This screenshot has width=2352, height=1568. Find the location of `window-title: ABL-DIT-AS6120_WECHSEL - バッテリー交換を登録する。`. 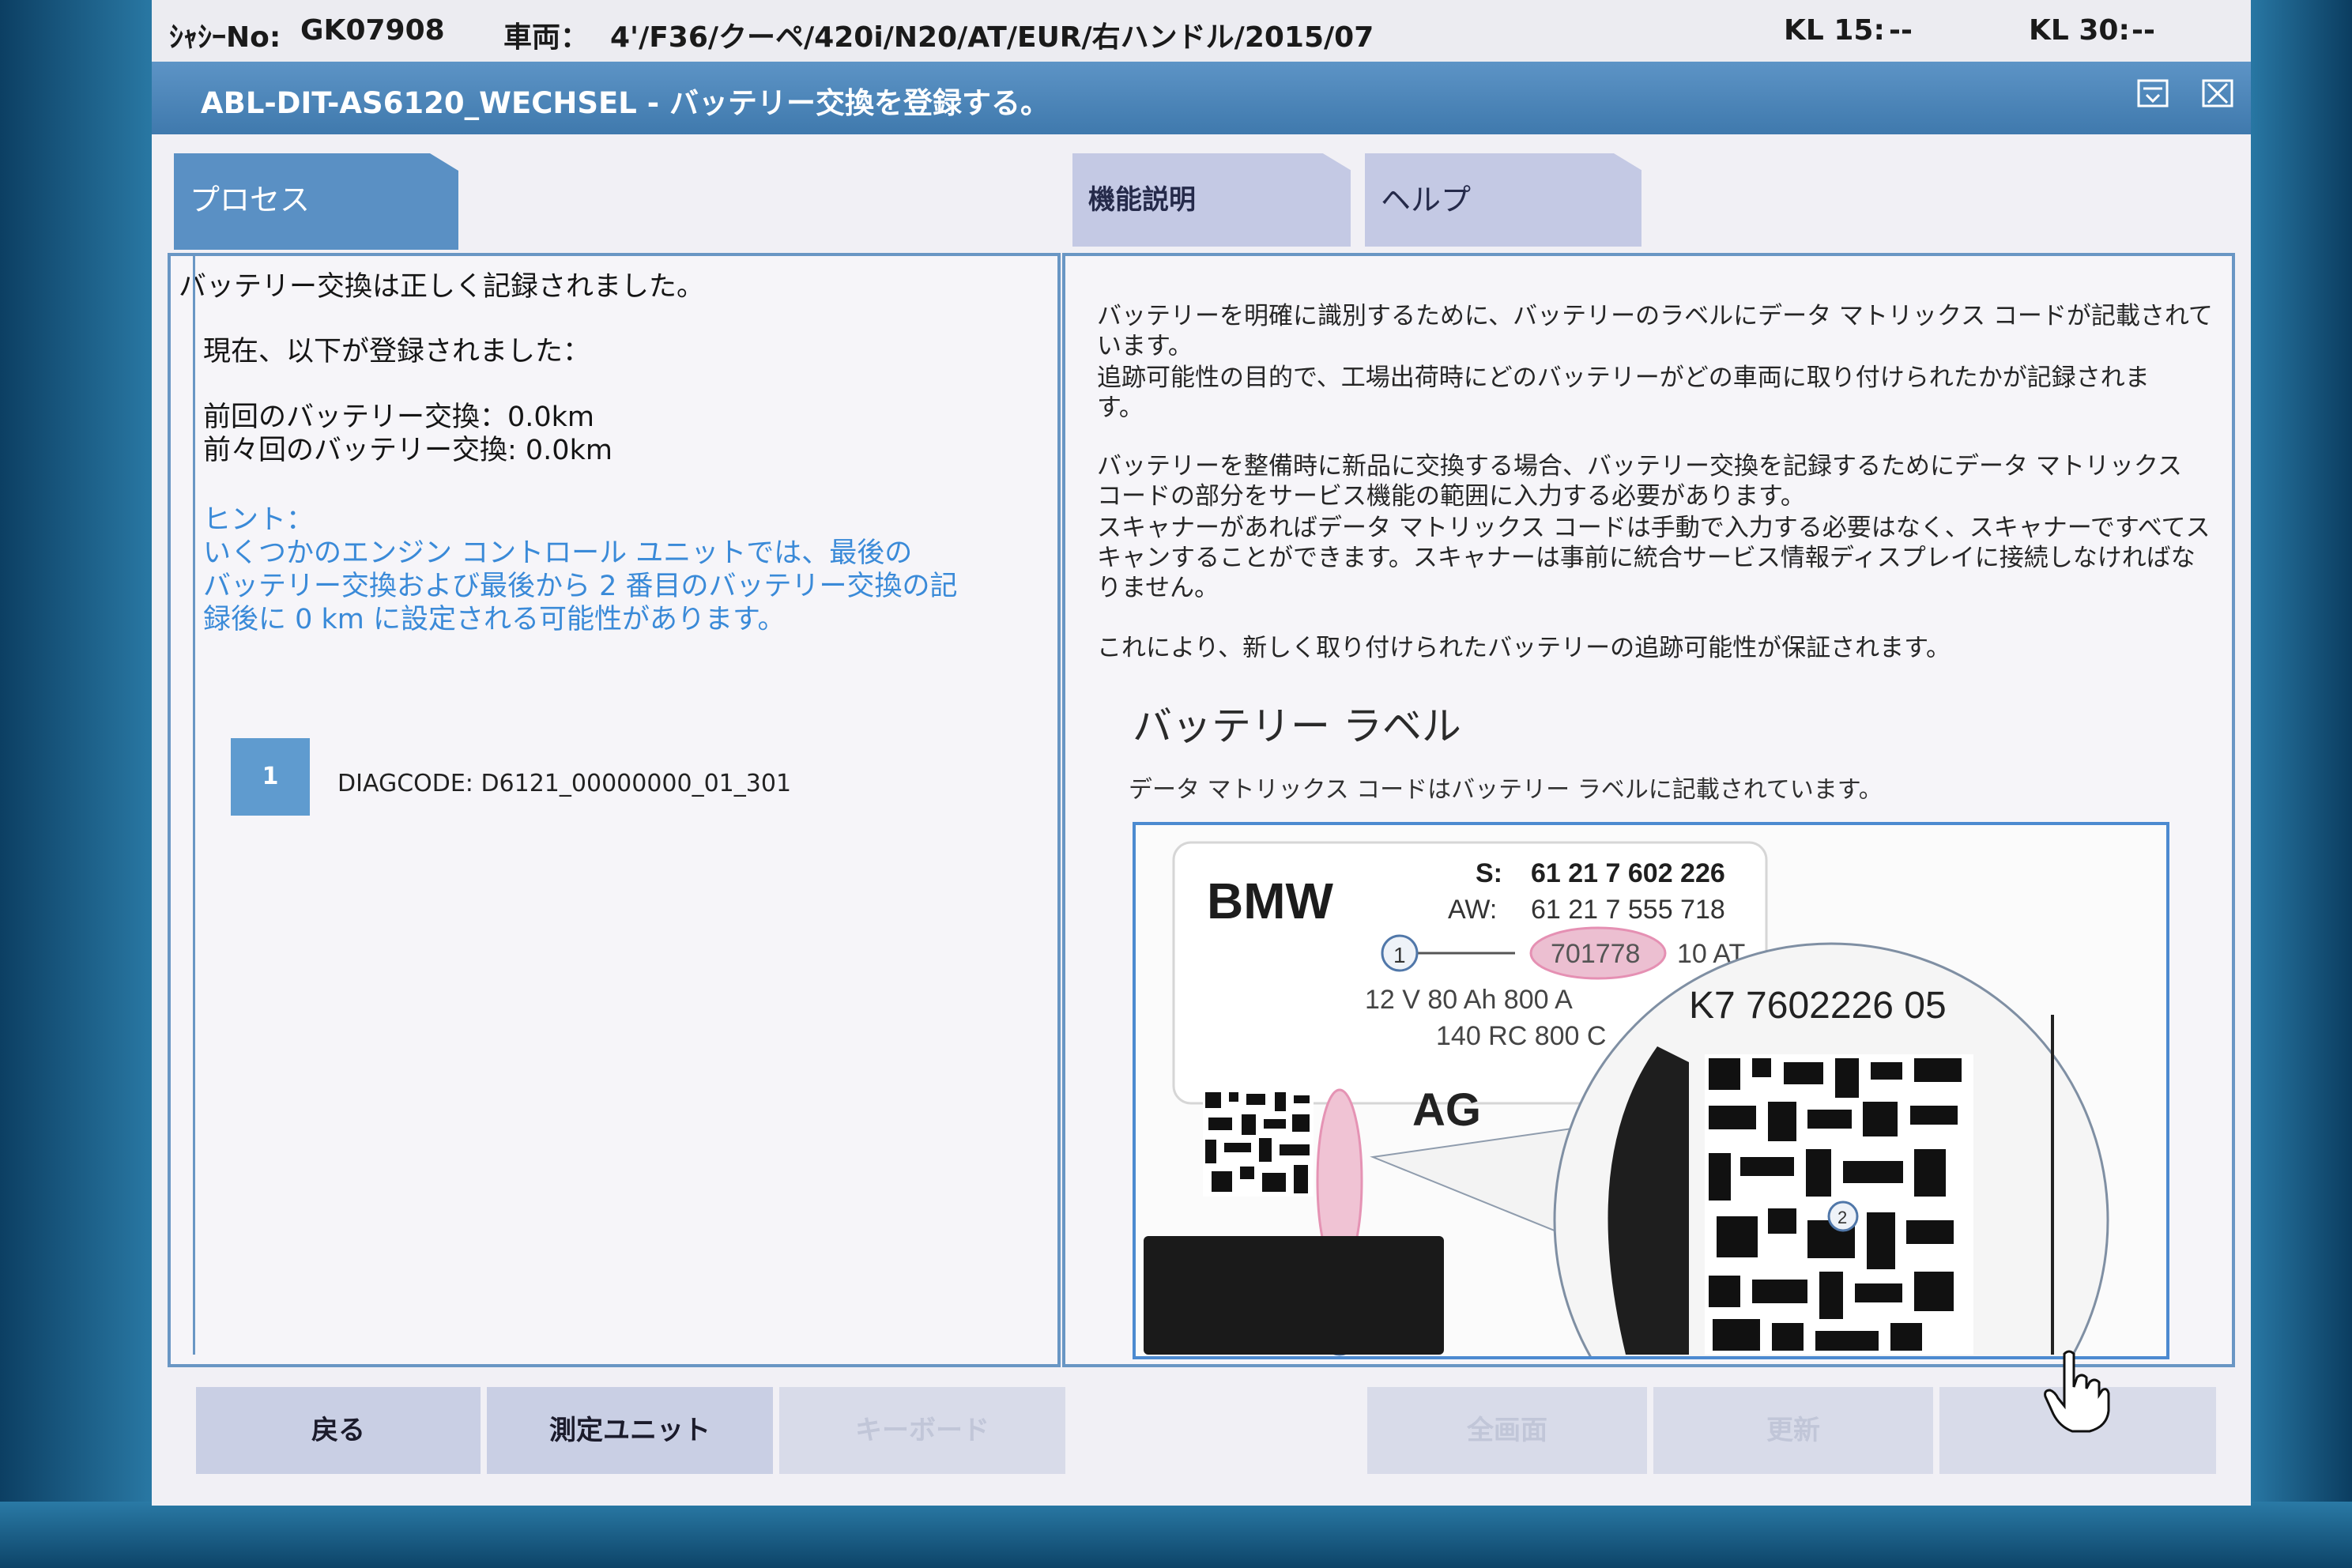

window-title: ABL-DIT-AS6120_WECHSEL - バッテリー交換を登録する。 is located at coordinates (625, 103).